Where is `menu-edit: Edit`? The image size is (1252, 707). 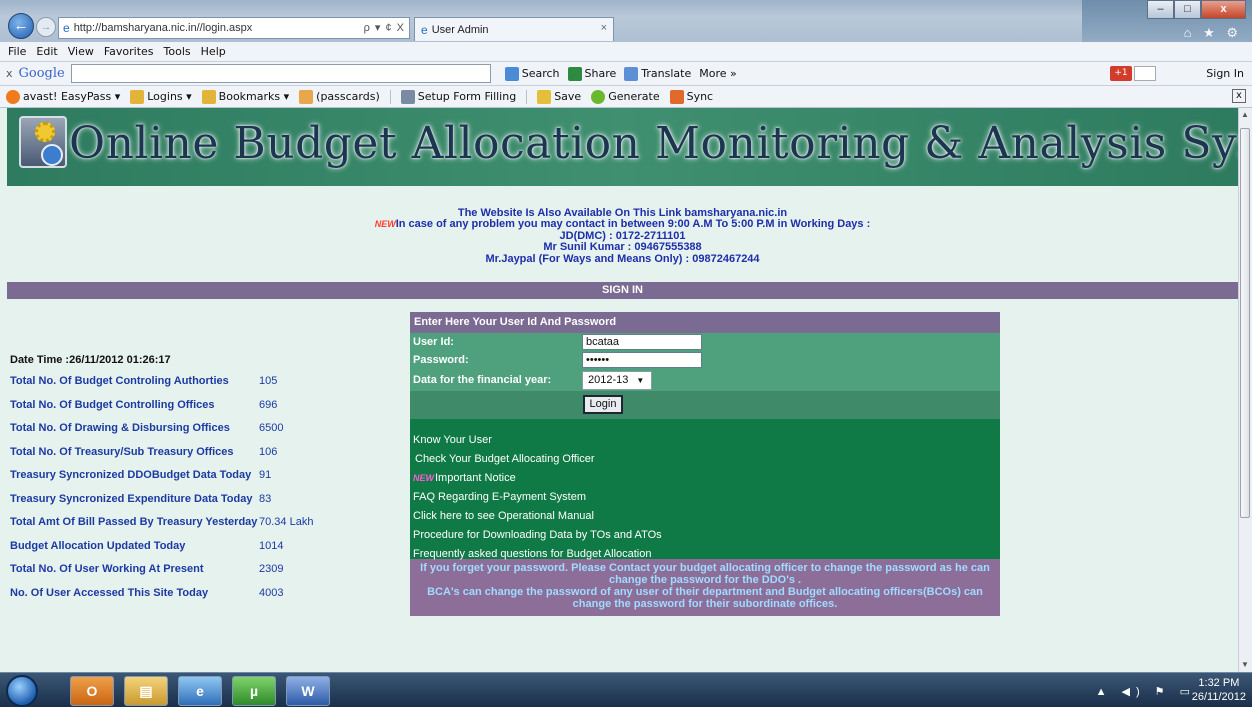
menu-edit: Edit is located at coordinates (46, 51).